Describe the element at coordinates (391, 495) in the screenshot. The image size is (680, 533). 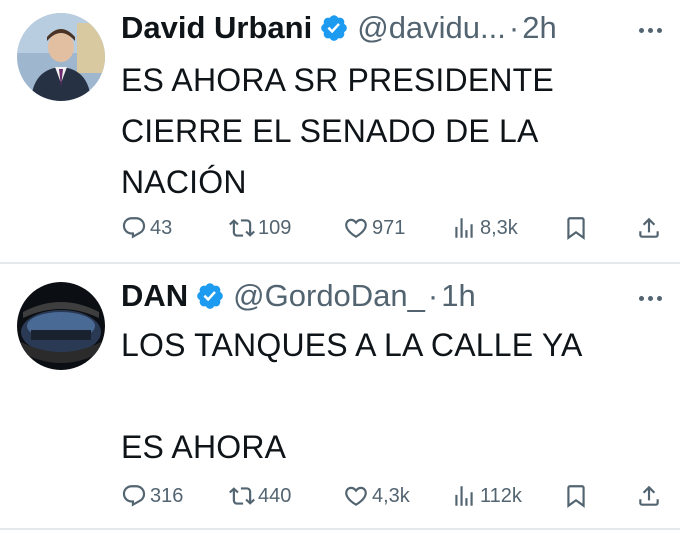
I see `like-count: 4,3k` at that location.